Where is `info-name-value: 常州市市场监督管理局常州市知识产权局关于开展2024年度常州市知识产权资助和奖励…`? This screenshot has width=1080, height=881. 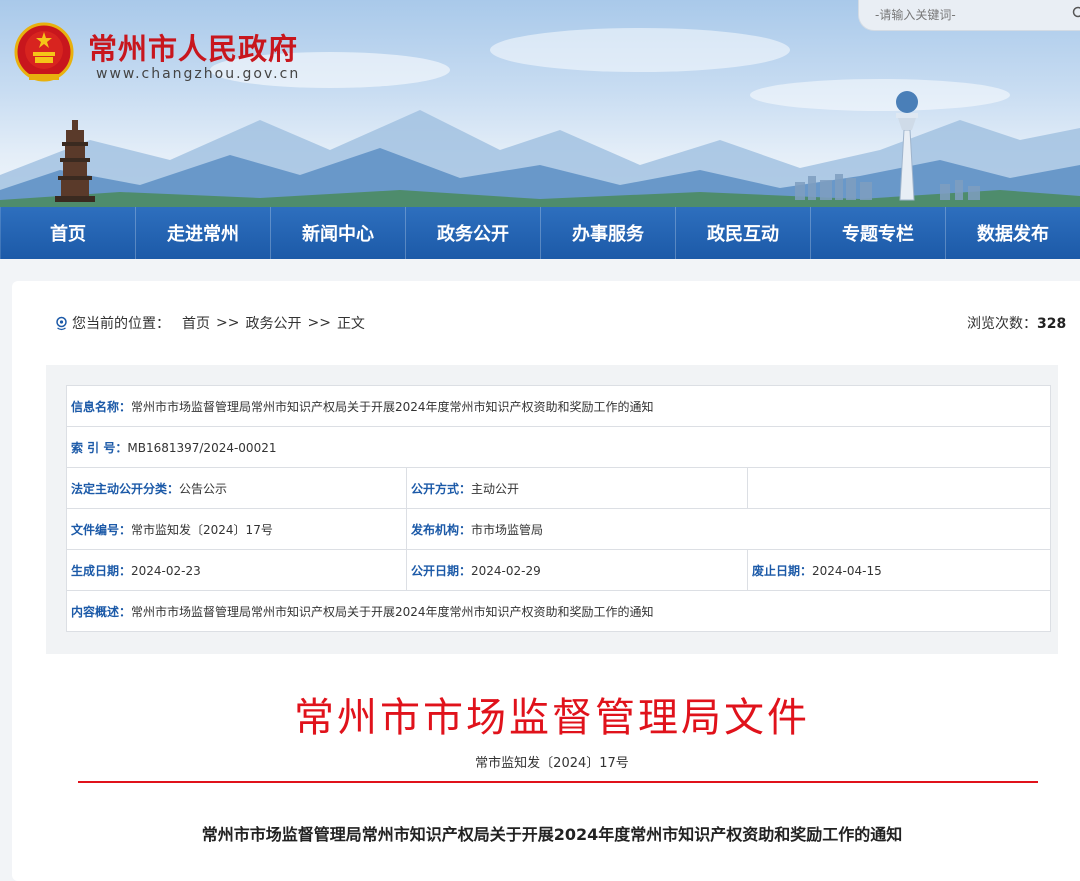
info-name-value: 常州市市场监督管理局常州市知识产权局关于开展2024年度常州市知识产权资助和奖励… is located at coordinates (392, 407).